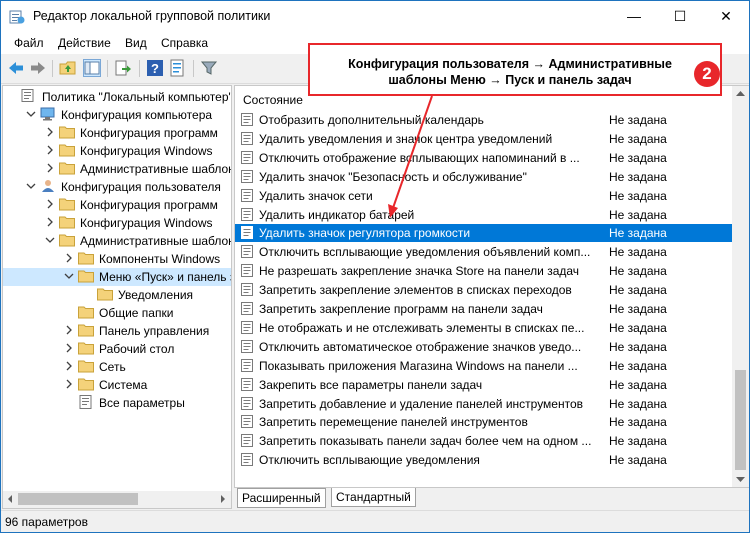 The height and width of the screenshot is (533, 750). Describe the element at coordinates (29, 43) in the screenshot. I see `menu-file: Файл` at that location.